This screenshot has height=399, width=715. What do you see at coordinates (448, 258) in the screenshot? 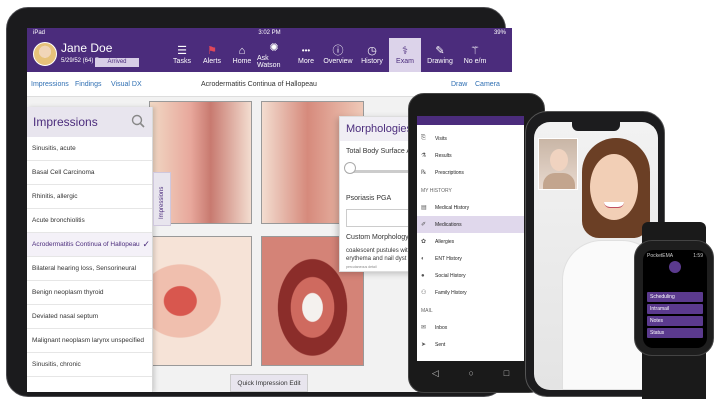
I see `menu-item-label: ENT History` at bounding box center [448, 258].